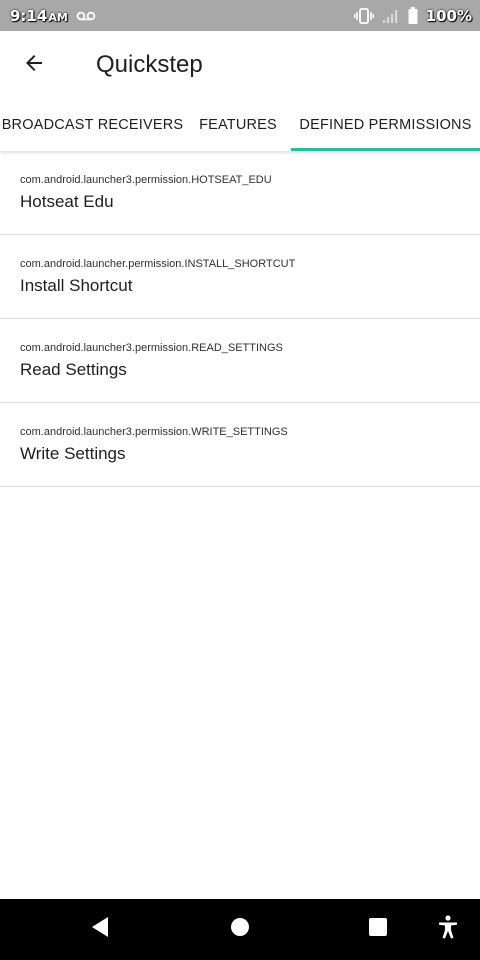  What do you see at coordinates (73, 453) in the screenshot?
I see `permission-name: Write Settings` at bounding box center [73, 453].